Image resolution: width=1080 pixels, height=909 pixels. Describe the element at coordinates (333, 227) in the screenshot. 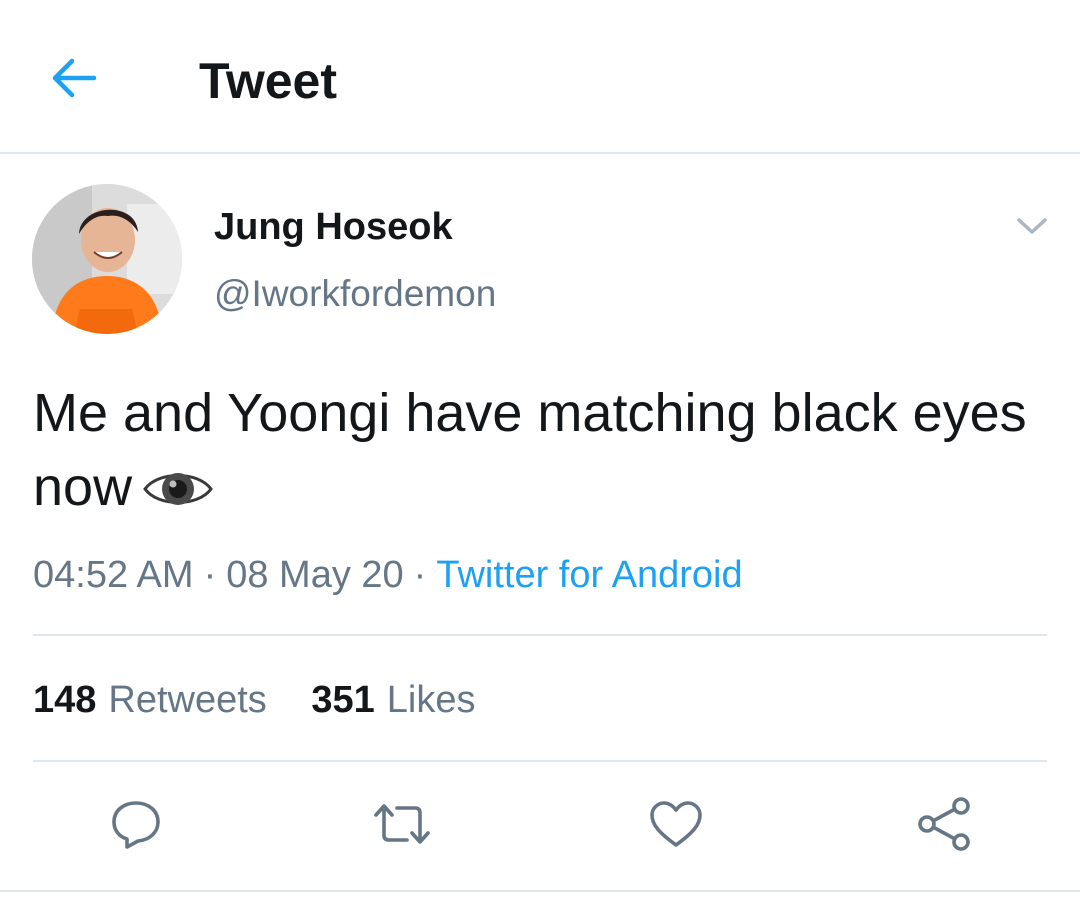

I see `author-display-name: Jung Hoseok` at that location.